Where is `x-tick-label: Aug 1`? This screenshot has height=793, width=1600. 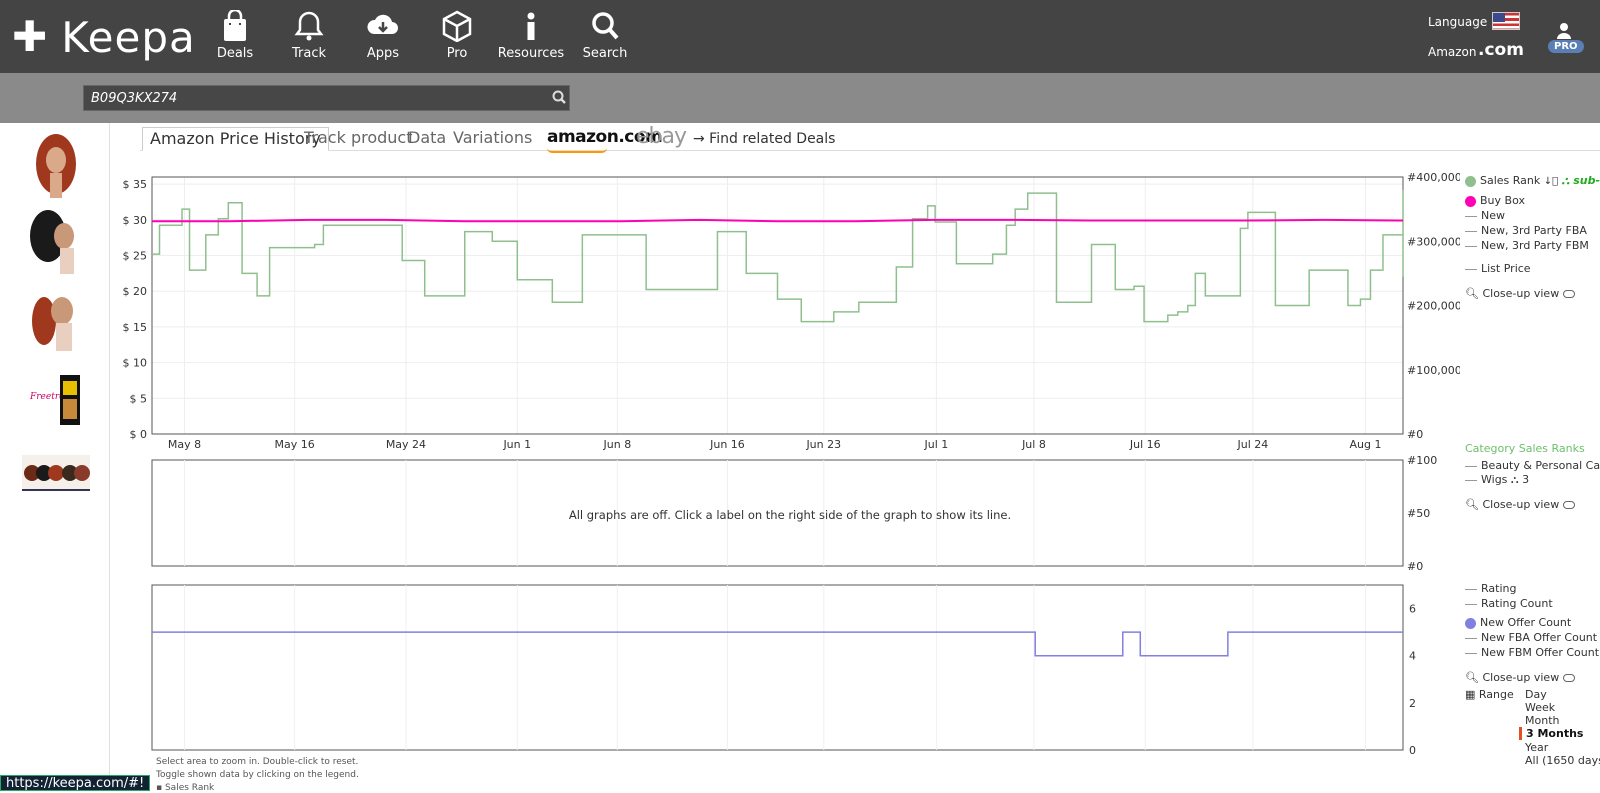 x-tick-label: Aug 1 is located at coordinates (1365, 444).